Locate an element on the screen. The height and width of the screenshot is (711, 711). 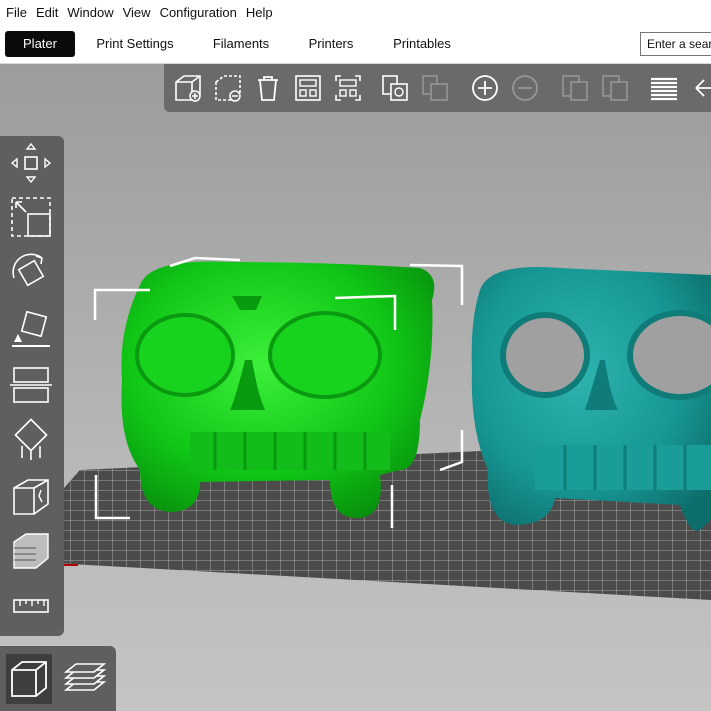
tab-plater: Plater is located at coordinates (40, 44).